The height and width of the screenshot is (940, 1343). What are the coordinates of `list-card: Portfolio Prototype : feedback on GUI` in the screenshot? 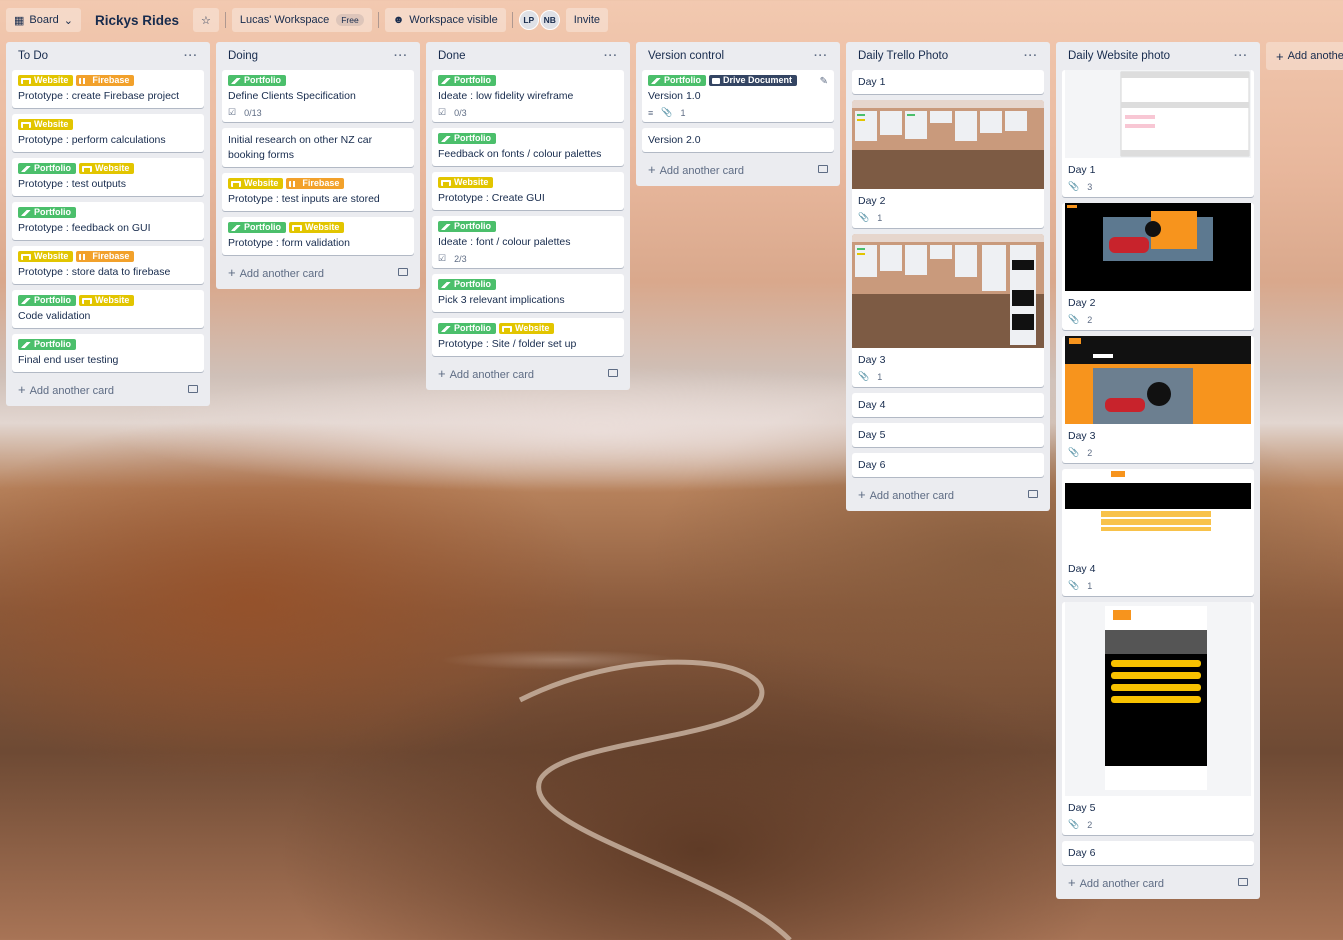 It's located at (108, 221).